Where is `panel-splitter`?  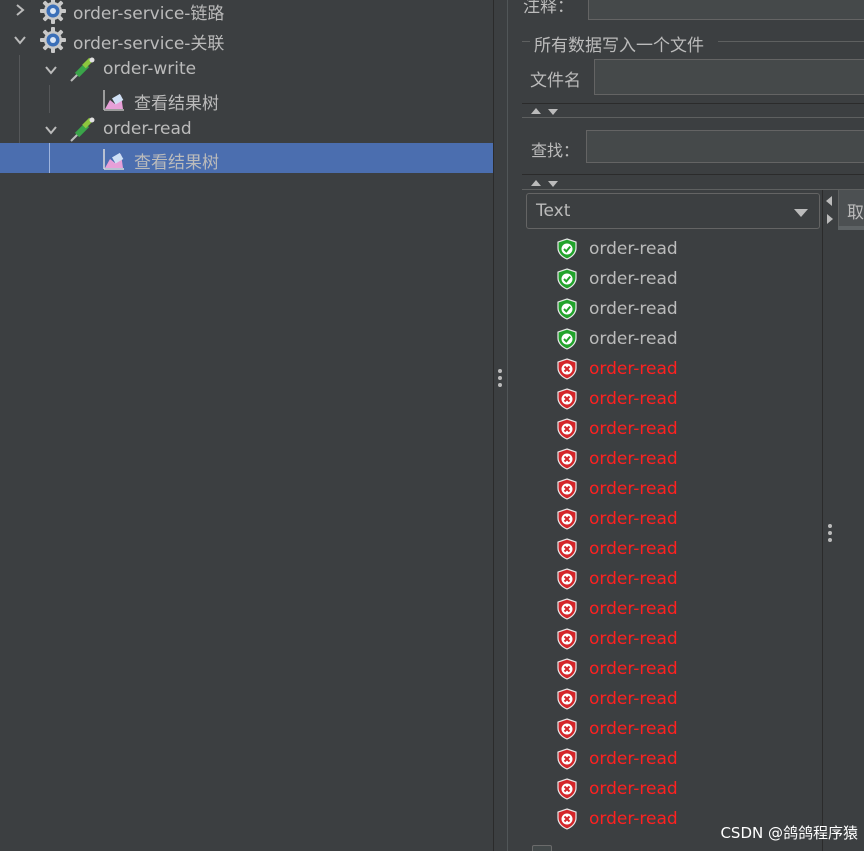
panel-splitter is located at coordinates (500, 425).